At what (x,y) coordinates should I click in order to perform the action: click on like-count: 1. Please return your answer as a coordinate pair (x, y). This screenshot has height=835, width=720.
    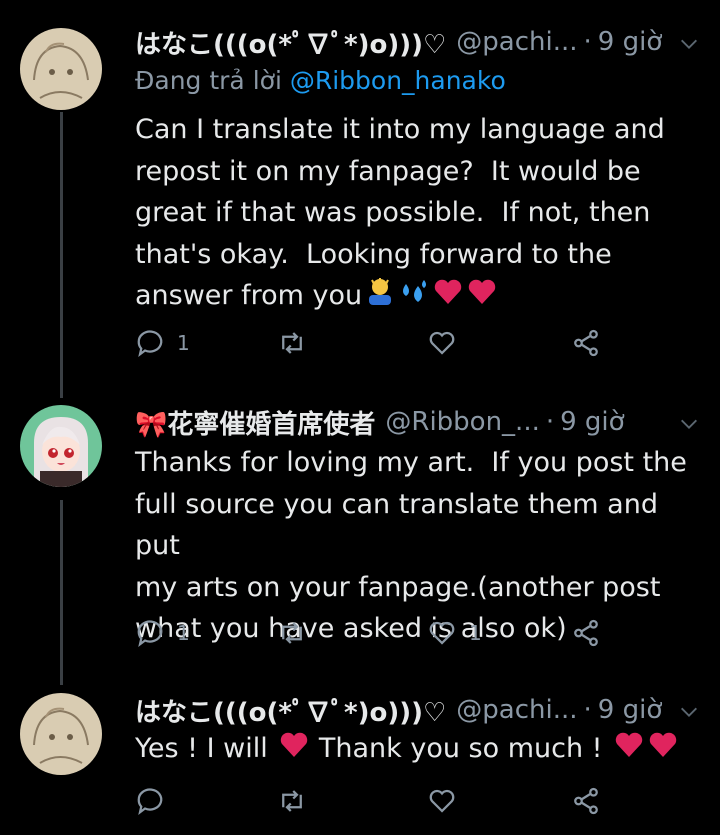
    Looking at the image, I should click on (475, 633).